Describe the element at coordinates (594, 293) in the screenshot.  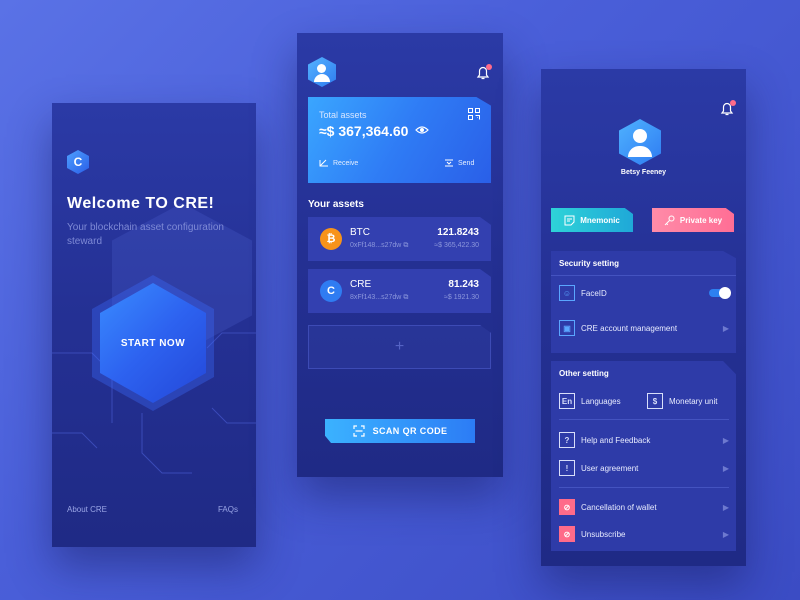
I see `faceid-label: FaceID` at that location.